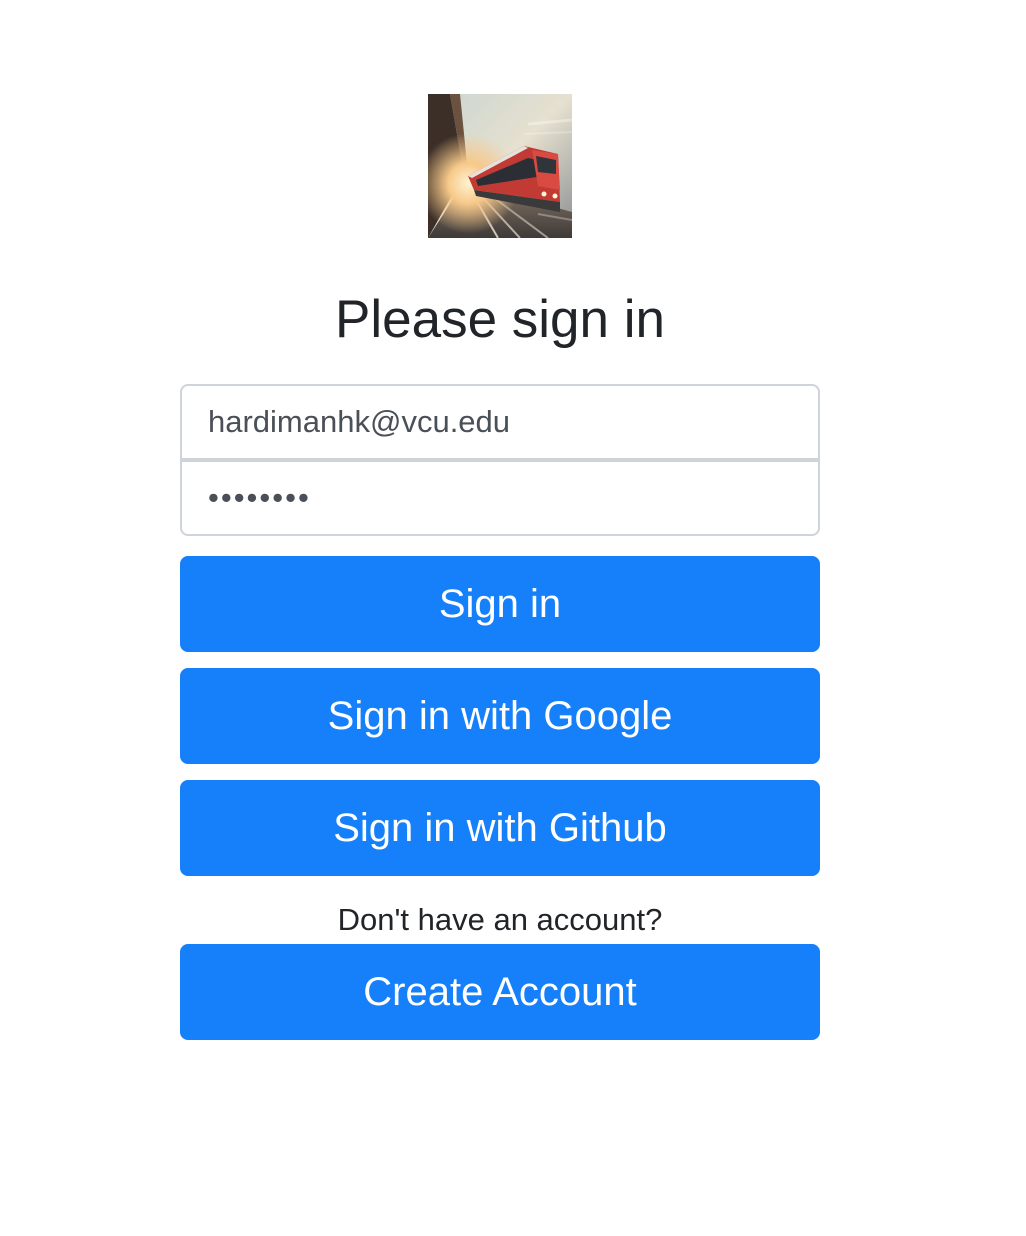 The height and width of the screenshot is (1236, 1026). Describe the element at coordinates (500, 992) in the screenshot. I see `create-account-button: Create Account` at that location.